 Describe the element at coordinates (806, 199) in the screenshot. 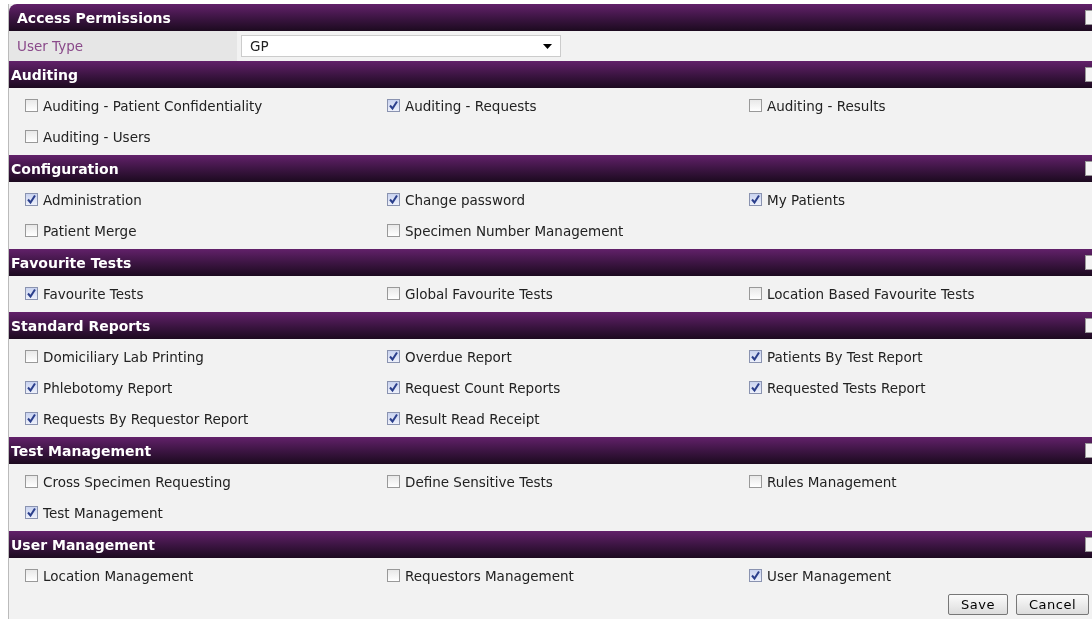

I see `checkbox-label: My Patients` at that location.